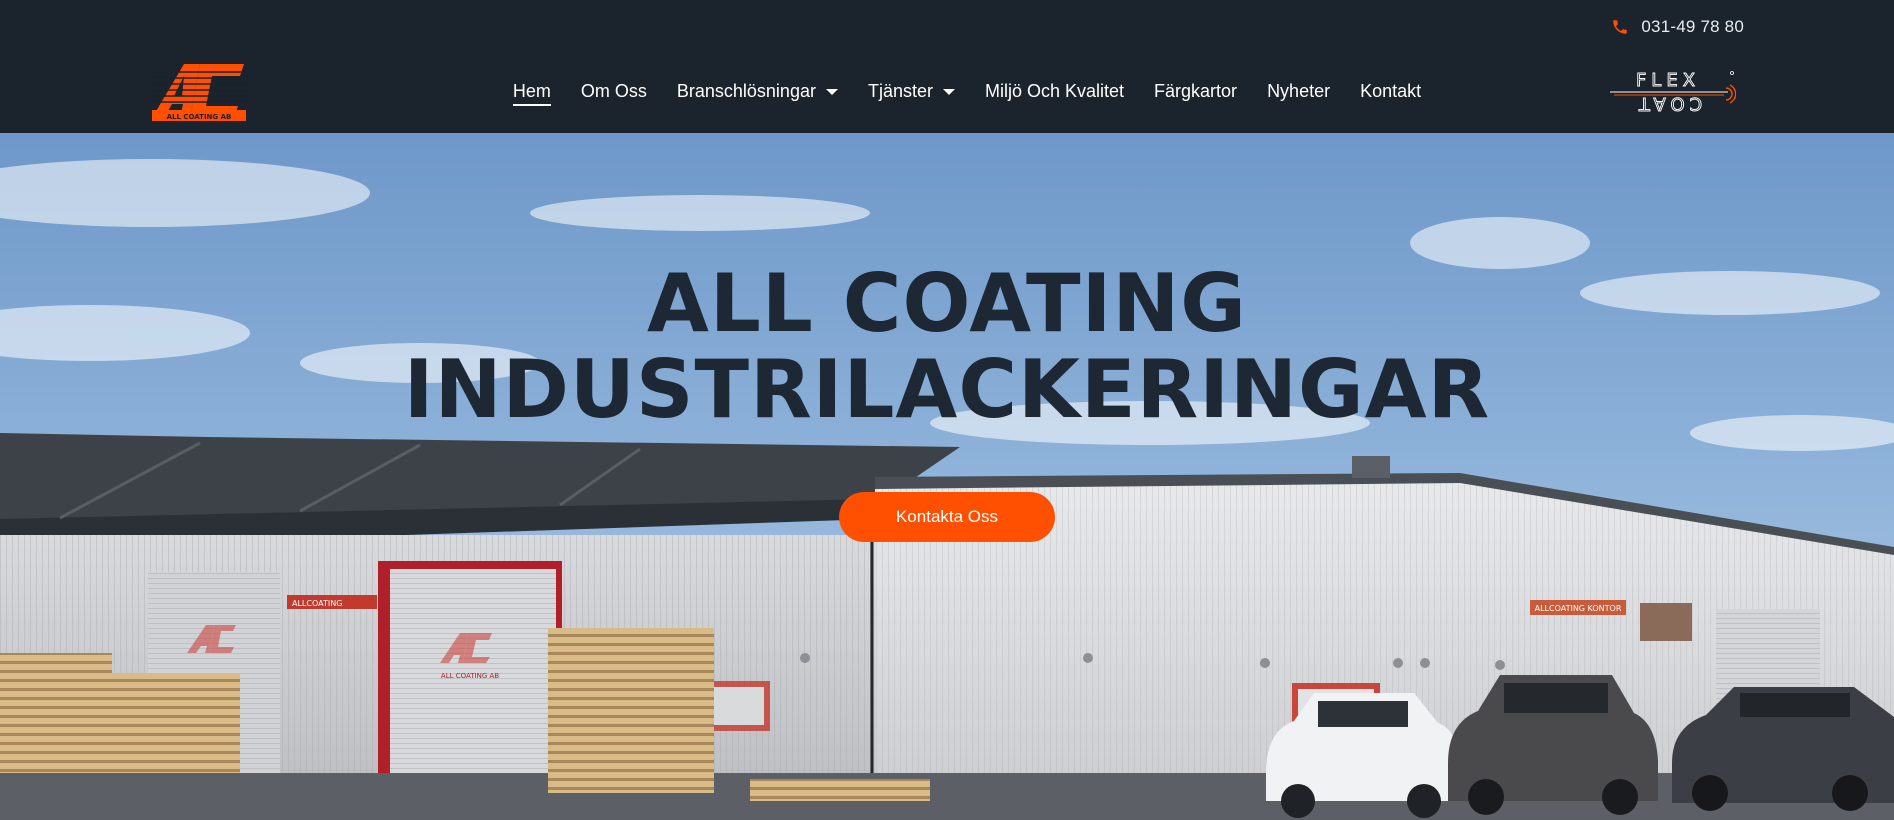  Describe the element at coordinates (317, 603) in the screenshot. I see `svg-text: ALLCOATING` at that location.